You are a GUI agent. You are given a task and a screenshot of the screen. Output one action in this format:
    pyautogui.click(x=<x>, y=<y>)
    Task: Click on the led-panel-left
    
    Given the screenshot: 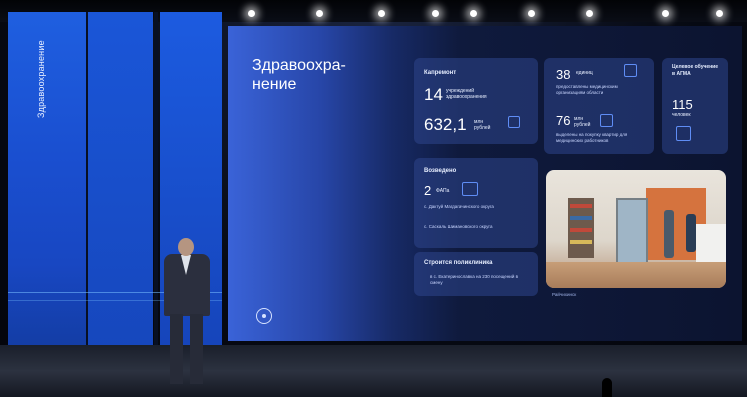 What is the action you would take?
    pyautogui.click(x=47, y=192)
    